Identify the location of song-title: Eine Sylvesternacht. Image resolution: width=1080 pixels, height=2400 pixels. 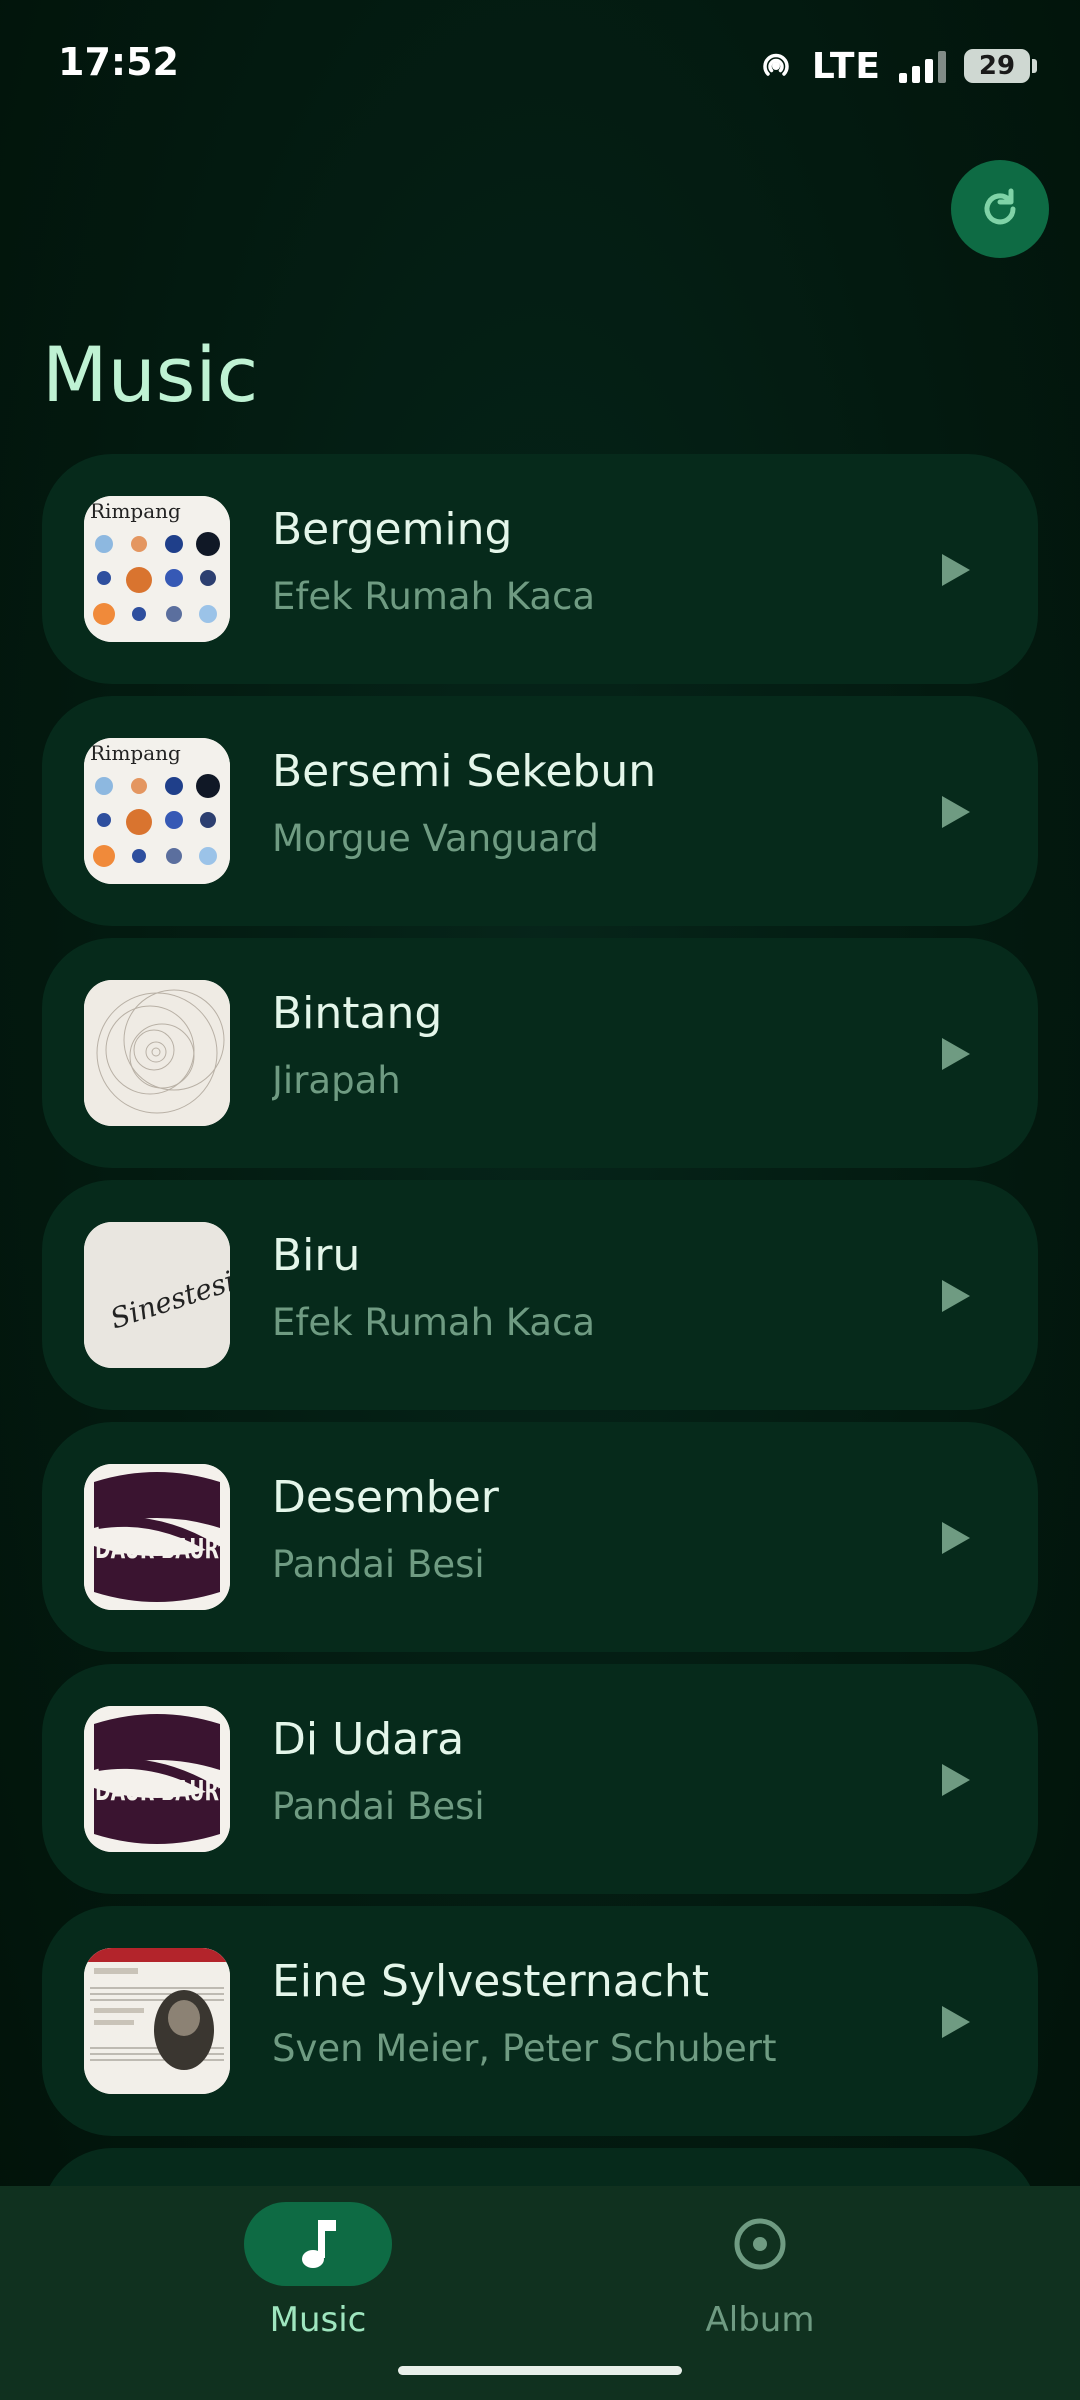
(491, 1981).